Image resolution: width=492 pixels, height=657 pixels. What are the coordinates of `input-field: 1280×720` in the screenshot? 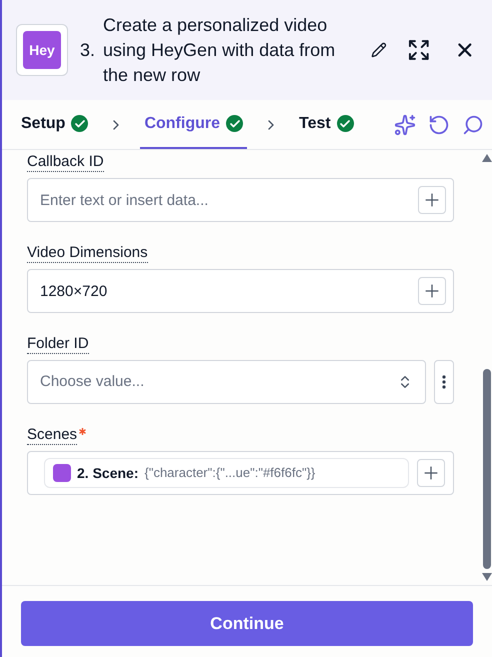 It's located at (240, 291).